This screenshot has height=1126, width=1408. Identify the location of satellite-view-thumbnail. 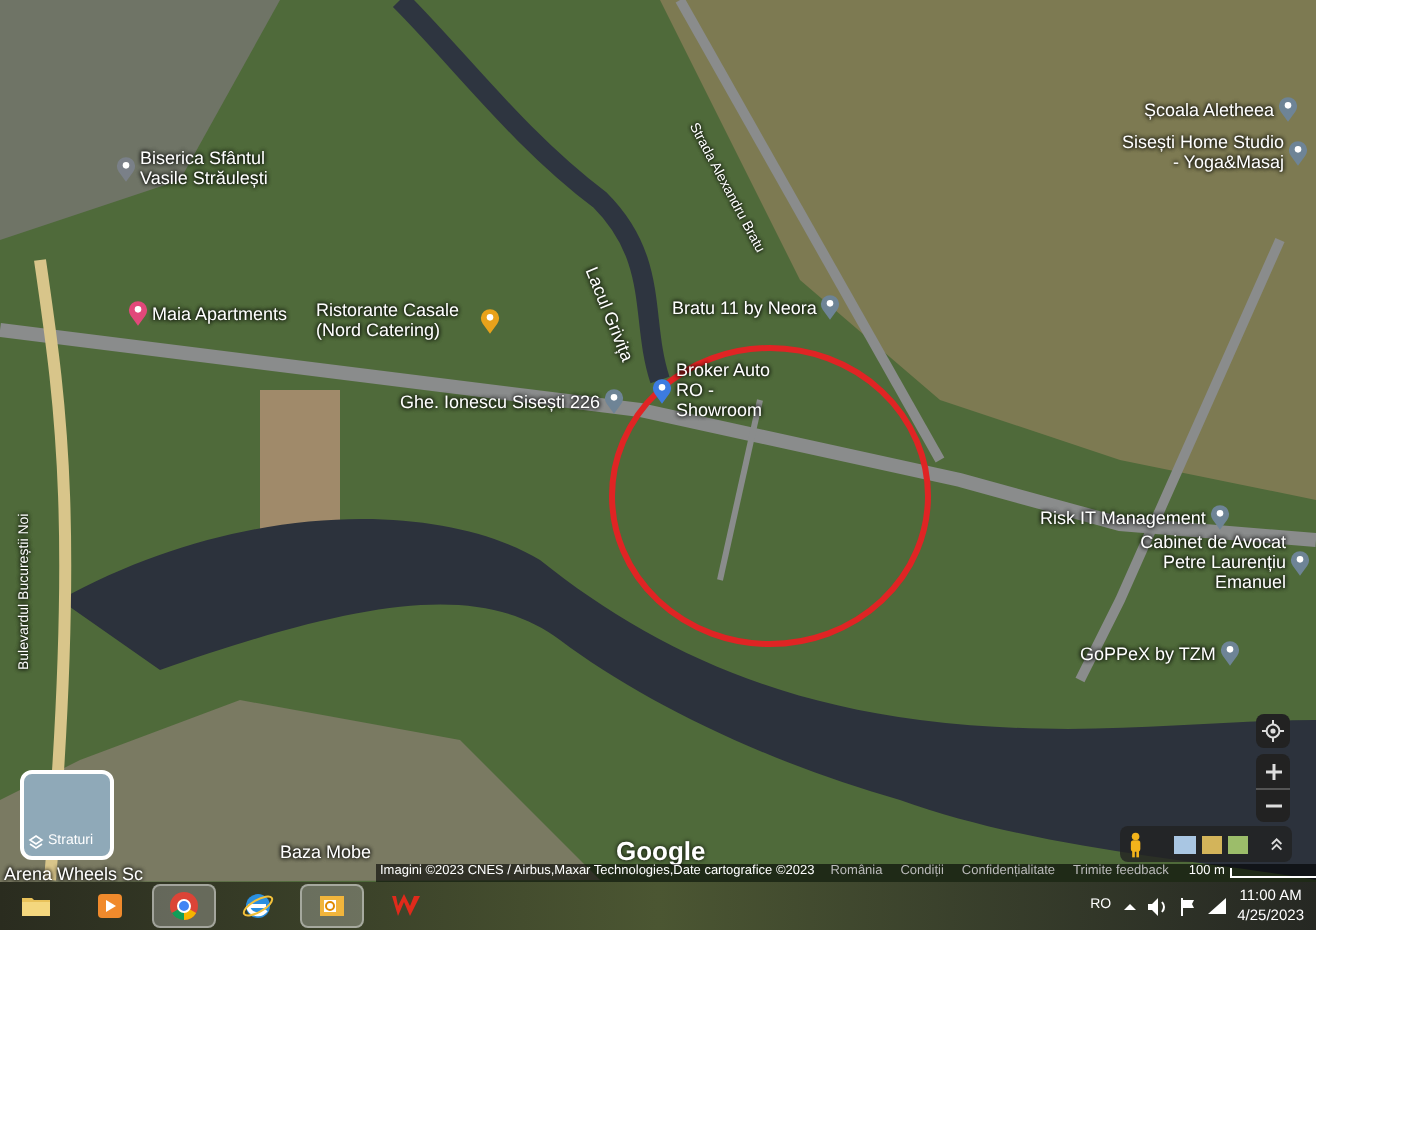
(1238, 844).